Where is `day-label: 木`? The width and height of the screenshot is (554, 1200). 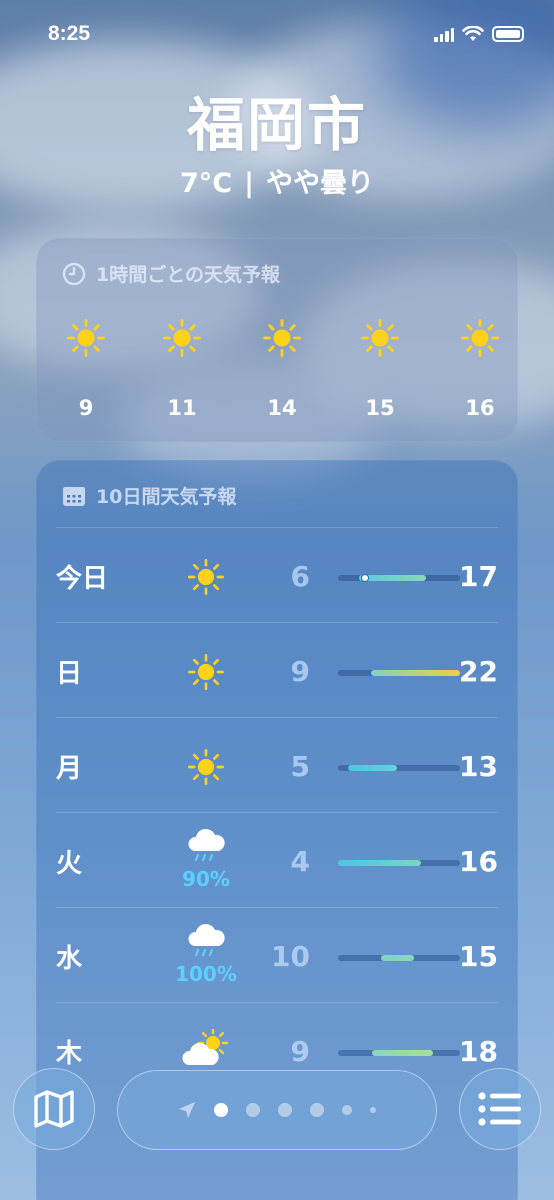
day-label: 木 is located at coordinates (69, 1054).